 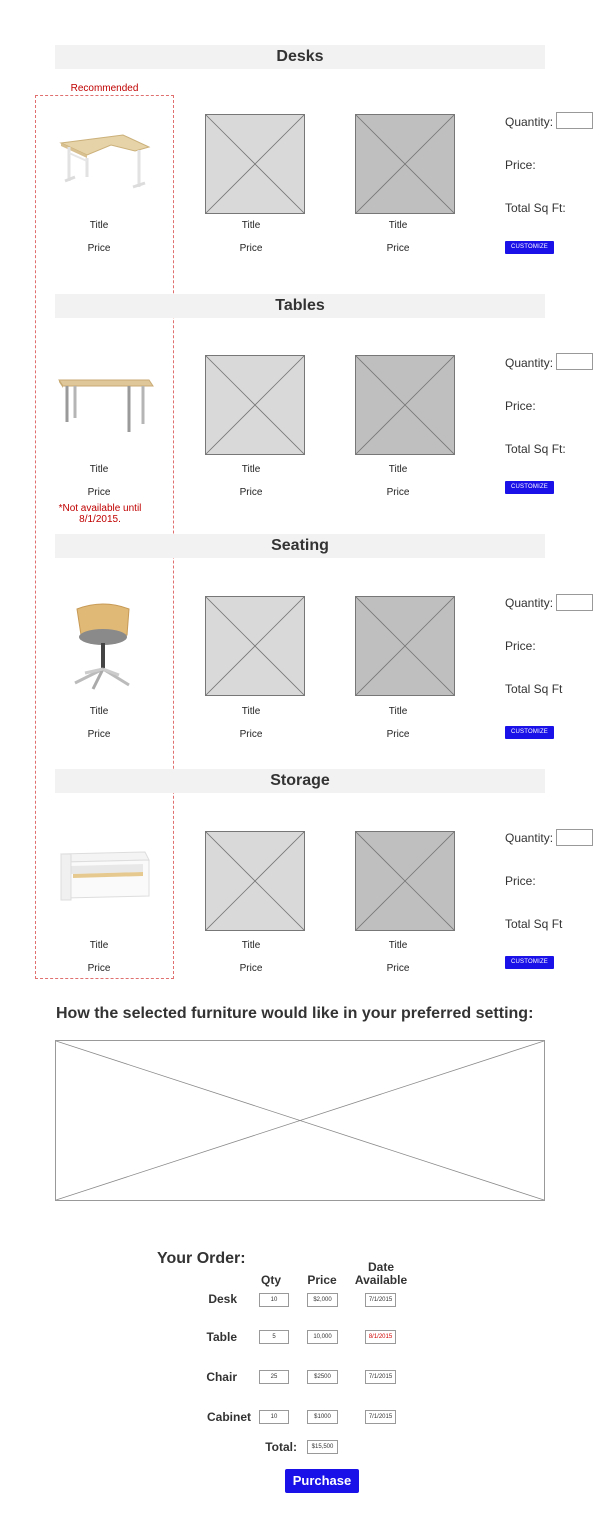 I want to click on chair-photo, so click(x=104, y=646).